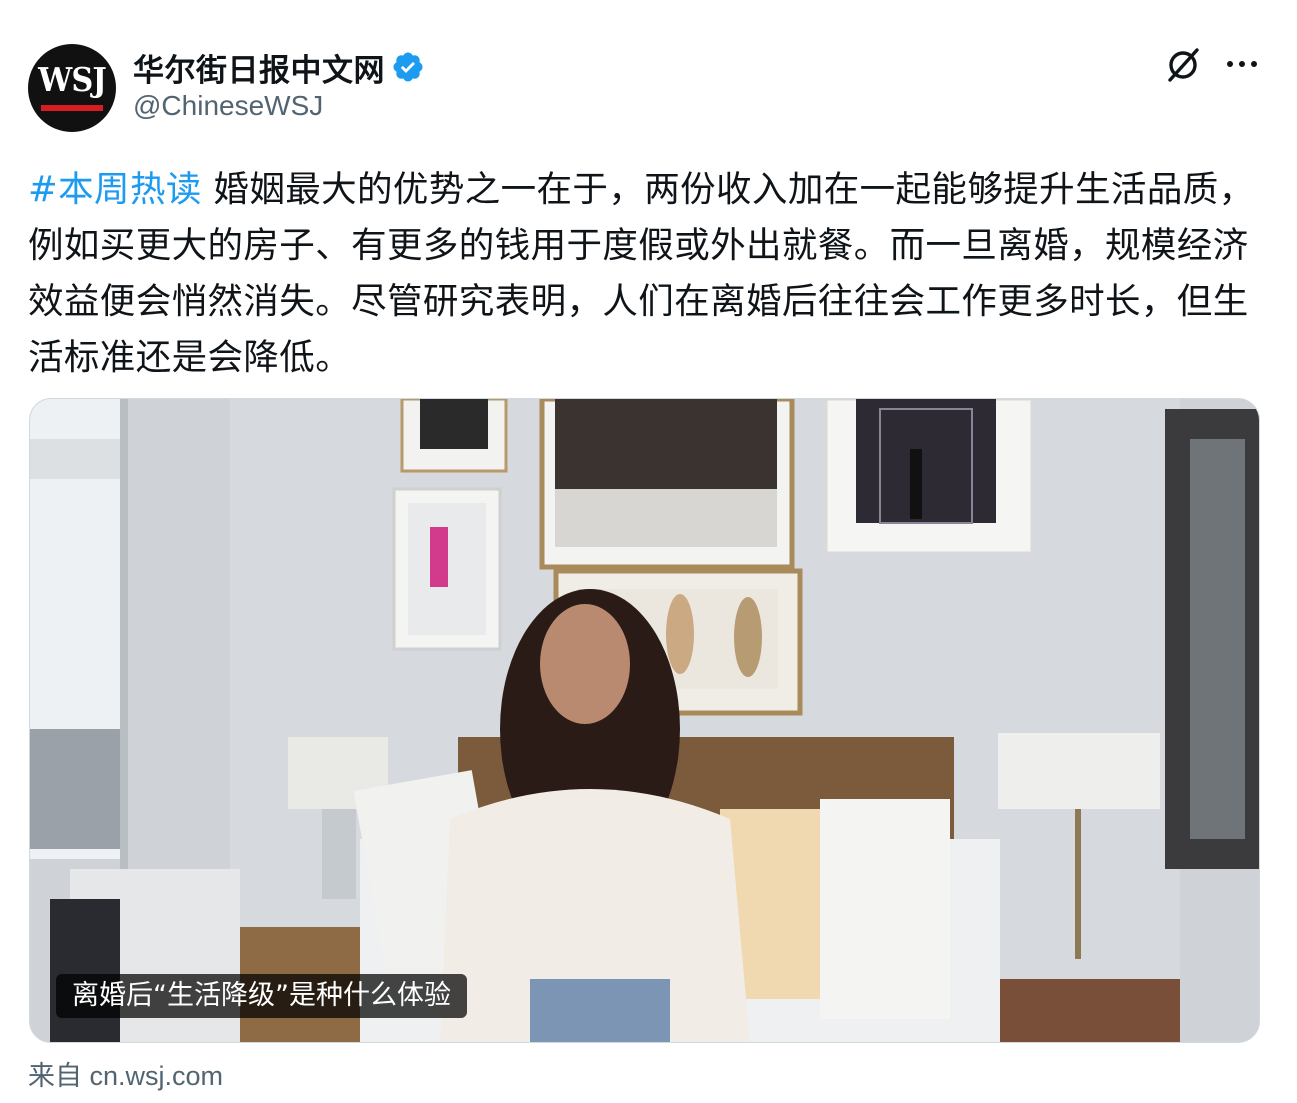  I want to click on account-name-row: 华尔街日报中文网, so click(279, 67).